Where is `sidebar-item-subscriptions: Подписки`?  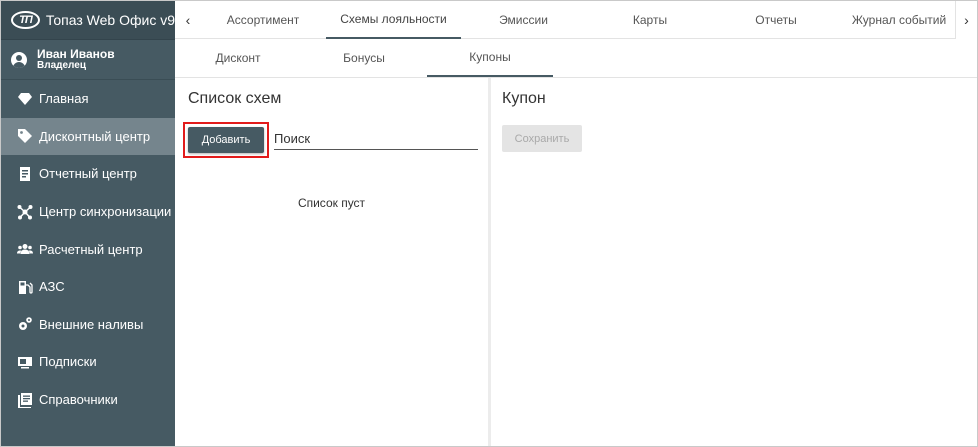 sidebar-item-subscriptions: Подписки is located at coordinates (88, 362).